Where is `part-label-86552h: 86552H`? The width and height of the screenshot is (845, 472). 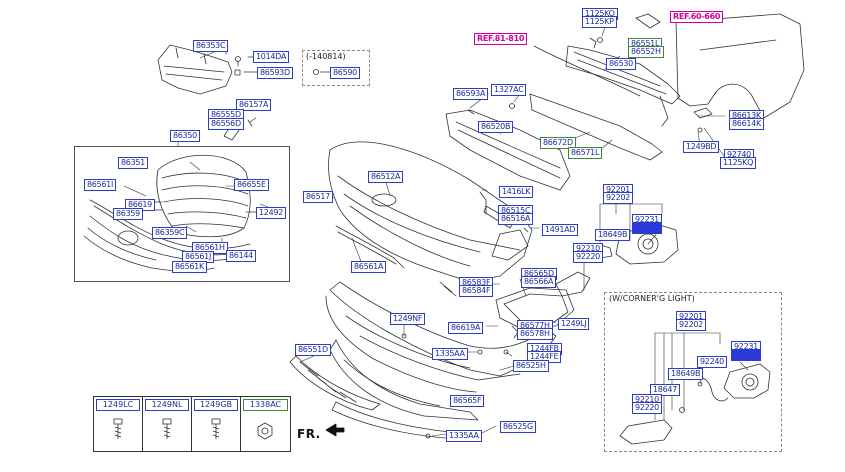
part-label-86552h: 86552H is located at coordinates (646, 52).